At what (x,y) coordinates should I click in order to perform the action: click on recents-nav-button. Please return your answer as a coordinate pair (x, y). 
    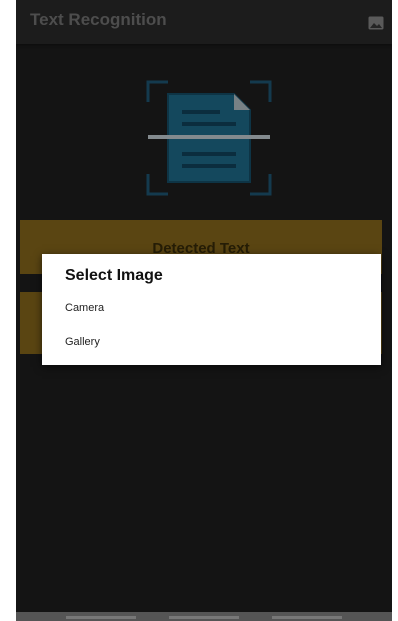
    Looking at the image, I should click on (307, 617).